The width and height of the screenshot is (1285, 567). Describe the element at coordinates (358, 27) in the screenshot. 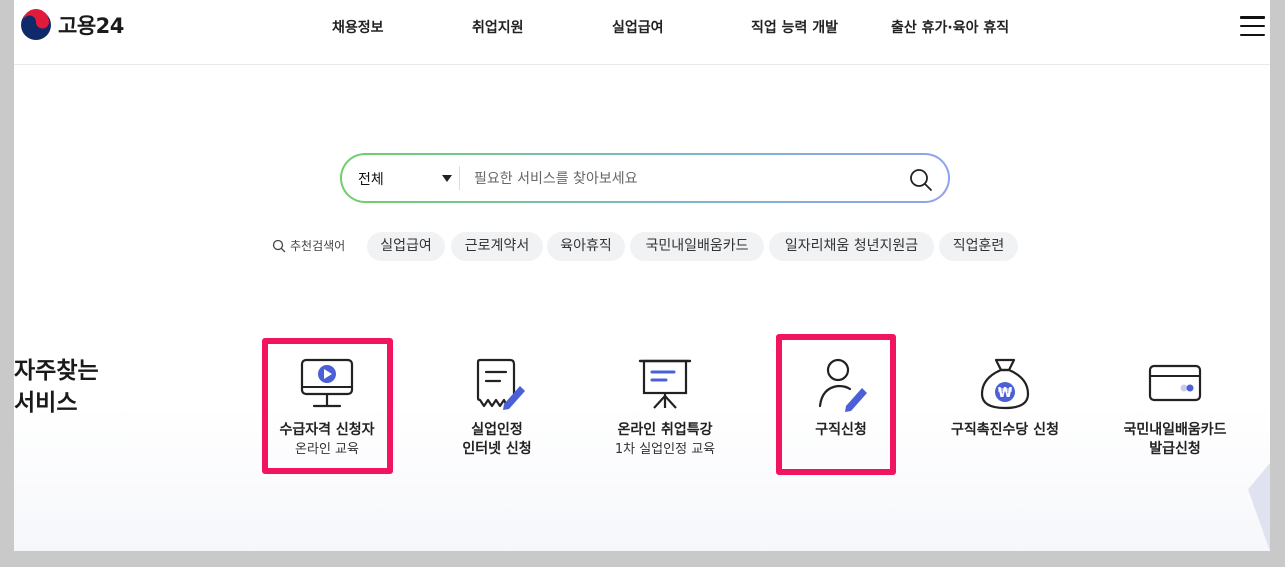

I see `nav-item-jobs: 채용정보` at that location.